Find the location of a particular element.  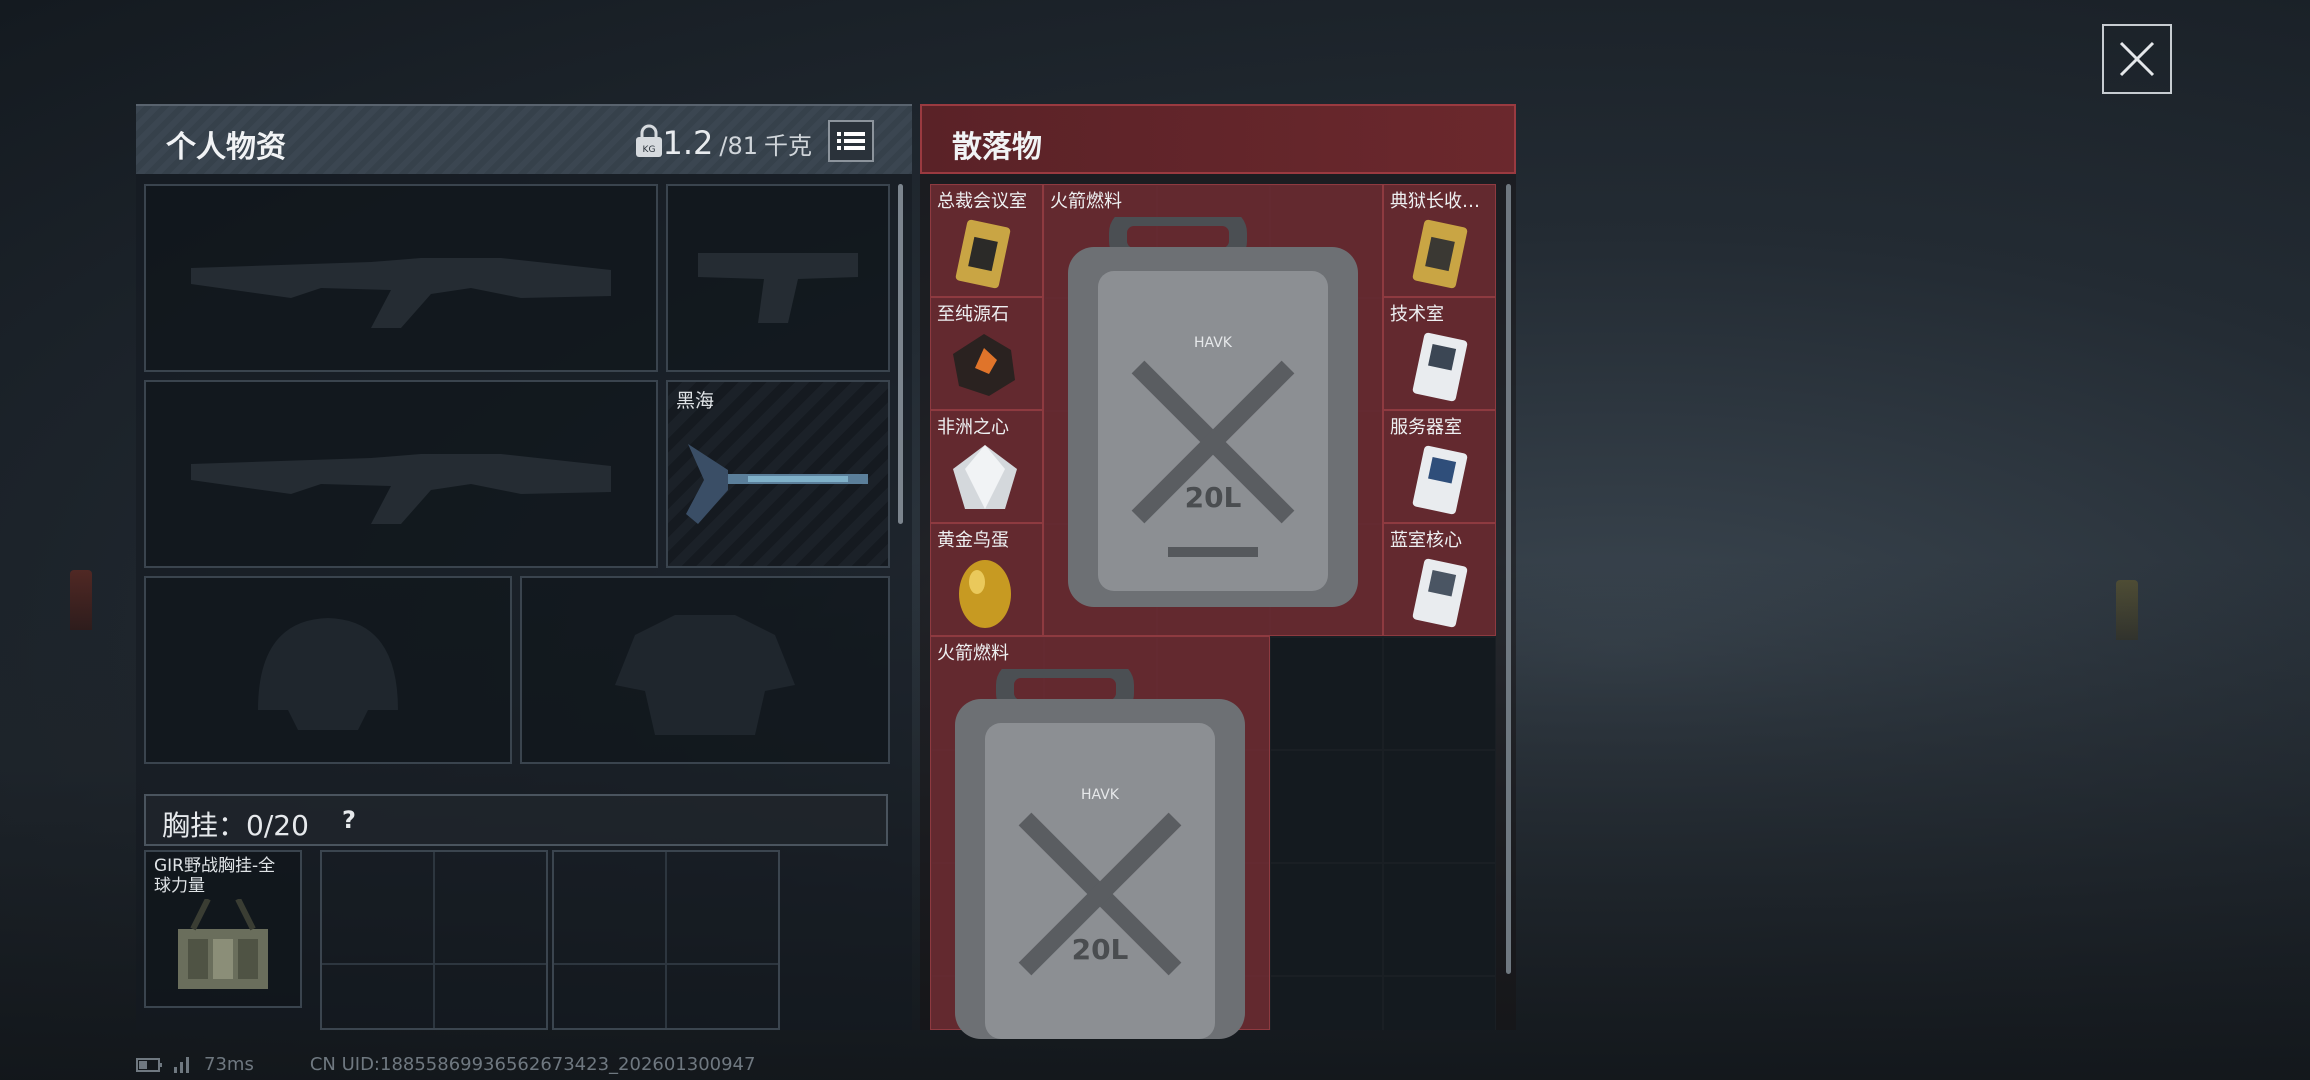

slot-helmet is located at coordinates (328, 670).